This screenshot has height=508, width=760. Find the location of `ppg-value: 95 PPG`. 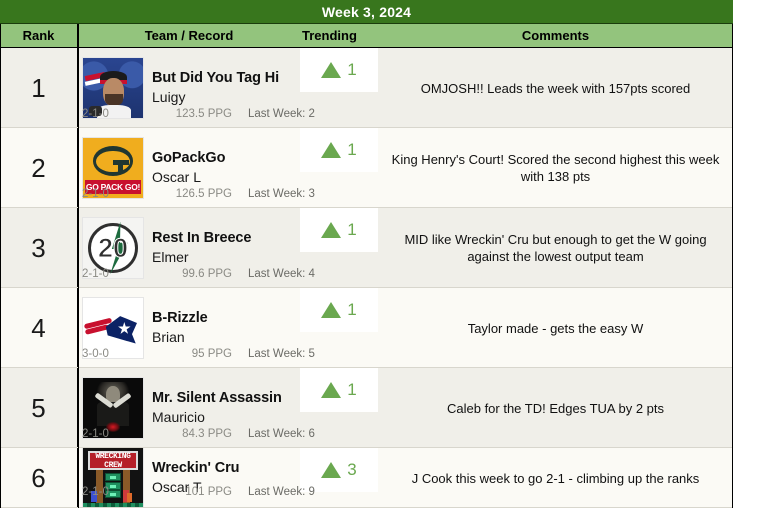

ppg-value: 95 PPG is located at coordinates (211, 354).